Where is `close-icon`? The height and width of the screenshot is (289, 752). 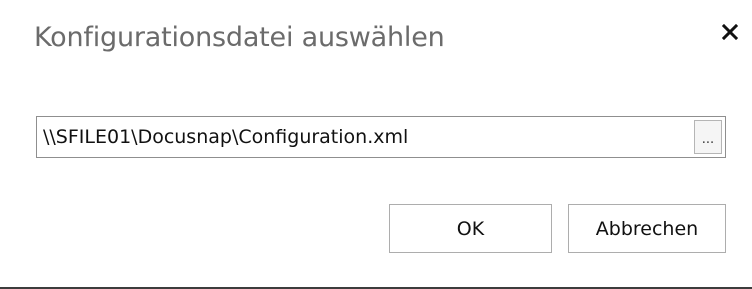
close-icon is located at coordinates (730, 32).